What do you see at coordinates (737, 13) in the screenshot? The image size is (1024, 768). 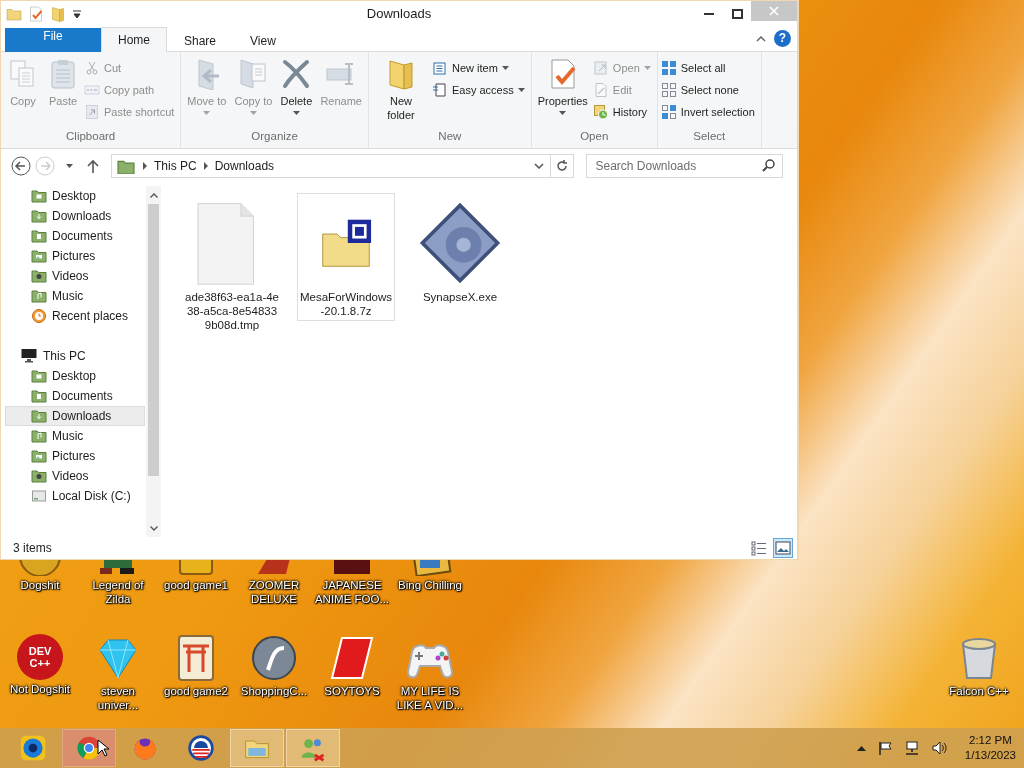 I see `maximize-icon` at bounding box center [737, 13].